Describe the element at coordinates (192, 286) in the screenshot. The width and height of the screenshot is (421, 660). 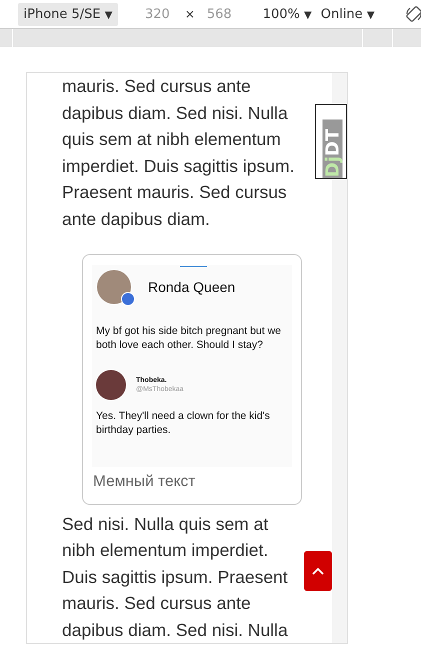
I see `author-name: Ronda Queen` at that location.